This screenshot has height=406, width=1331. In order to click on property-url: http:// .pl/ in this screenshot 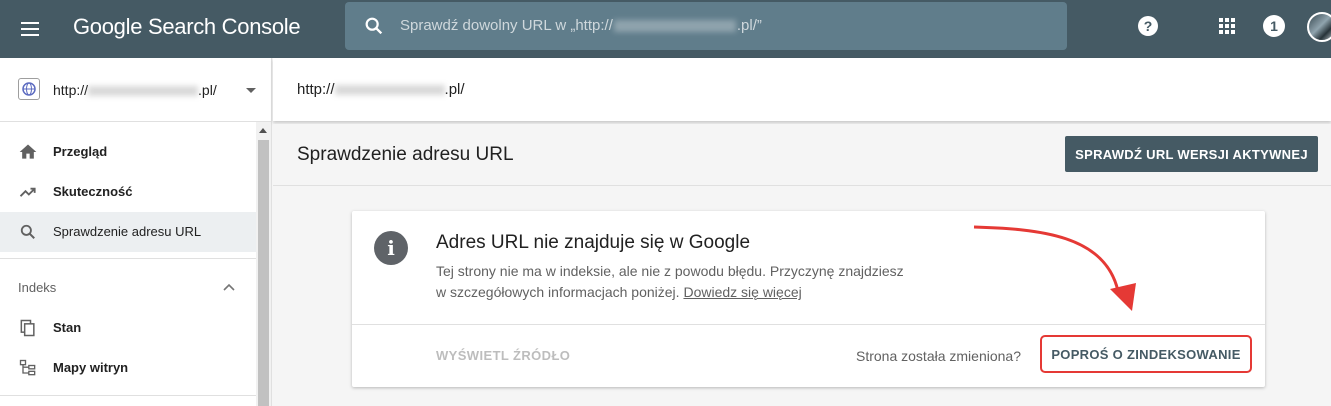, I will do `click(135, 90)`.